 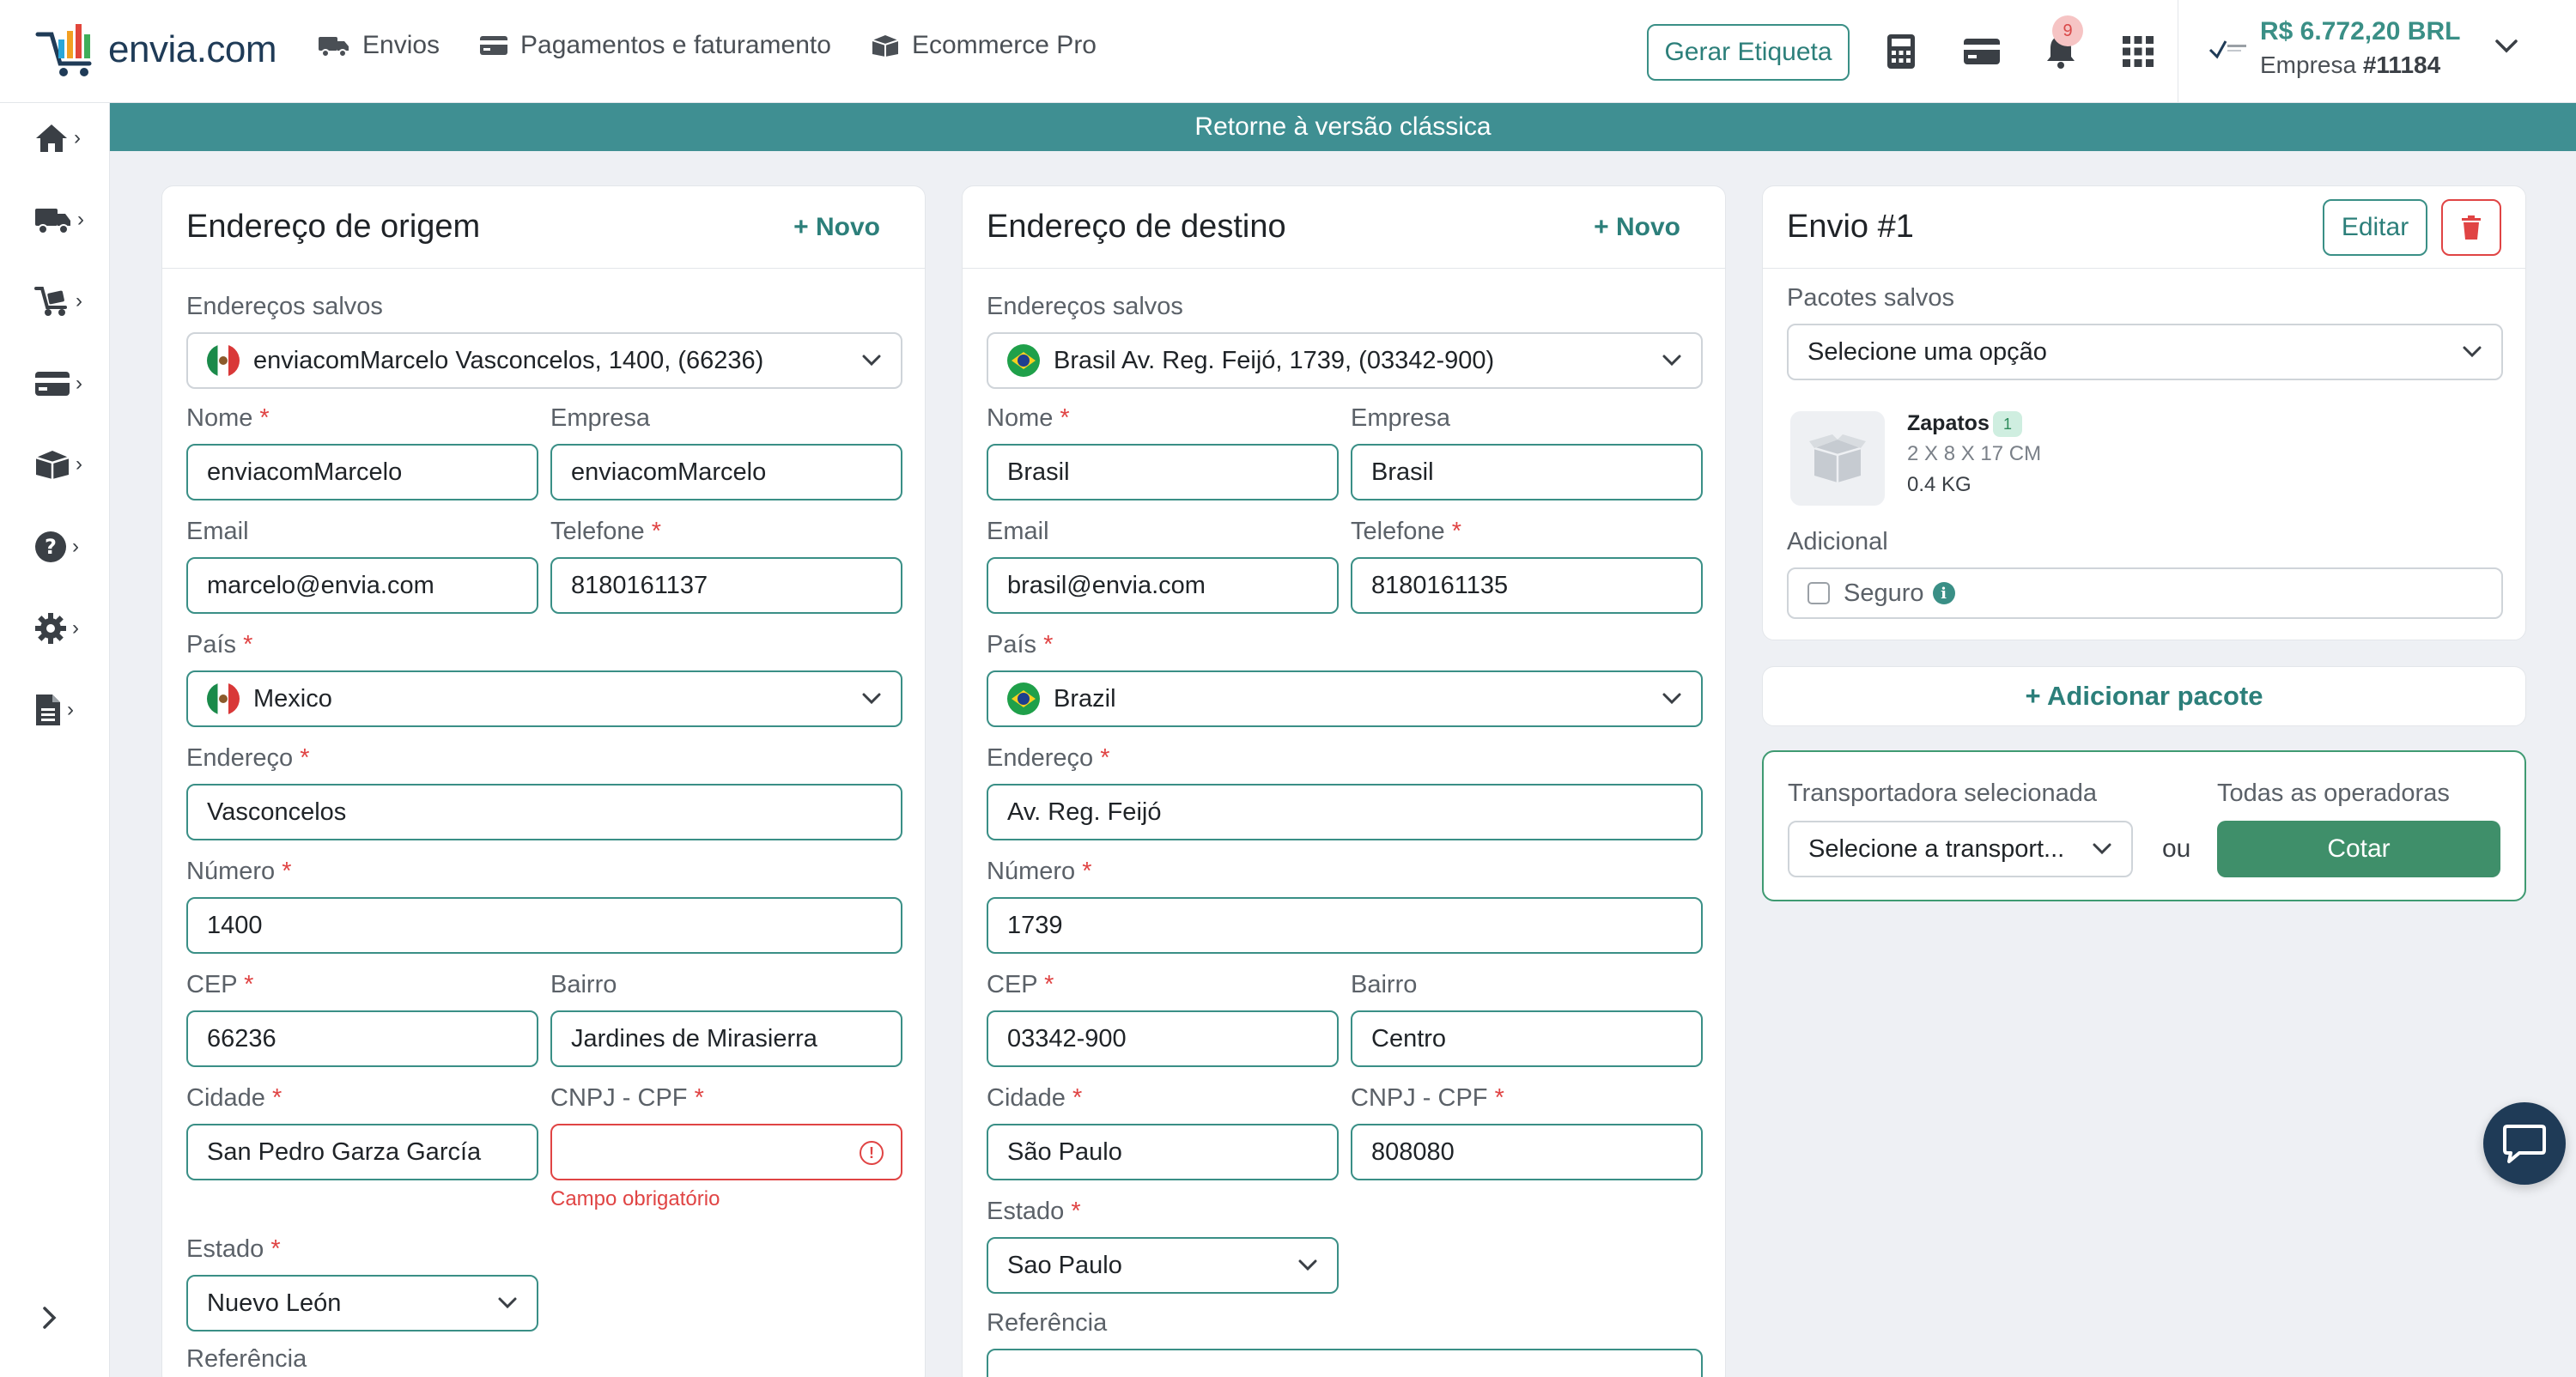 What do you see at coordinates (1085, 698) in the screenshot?
I see `destination-country-value: Brazil` at bounding box center [1085, 698].